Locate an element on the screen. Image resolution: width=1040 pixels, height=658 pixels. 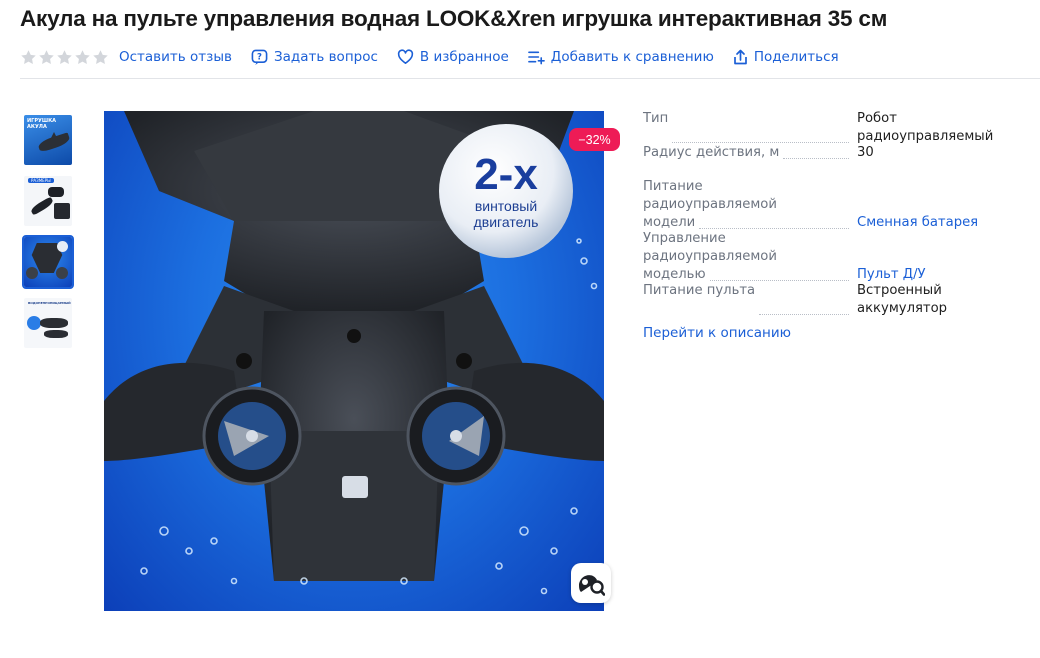
add-to-compare-link: Добавить к сравнению is located at coordinates (620, 57).